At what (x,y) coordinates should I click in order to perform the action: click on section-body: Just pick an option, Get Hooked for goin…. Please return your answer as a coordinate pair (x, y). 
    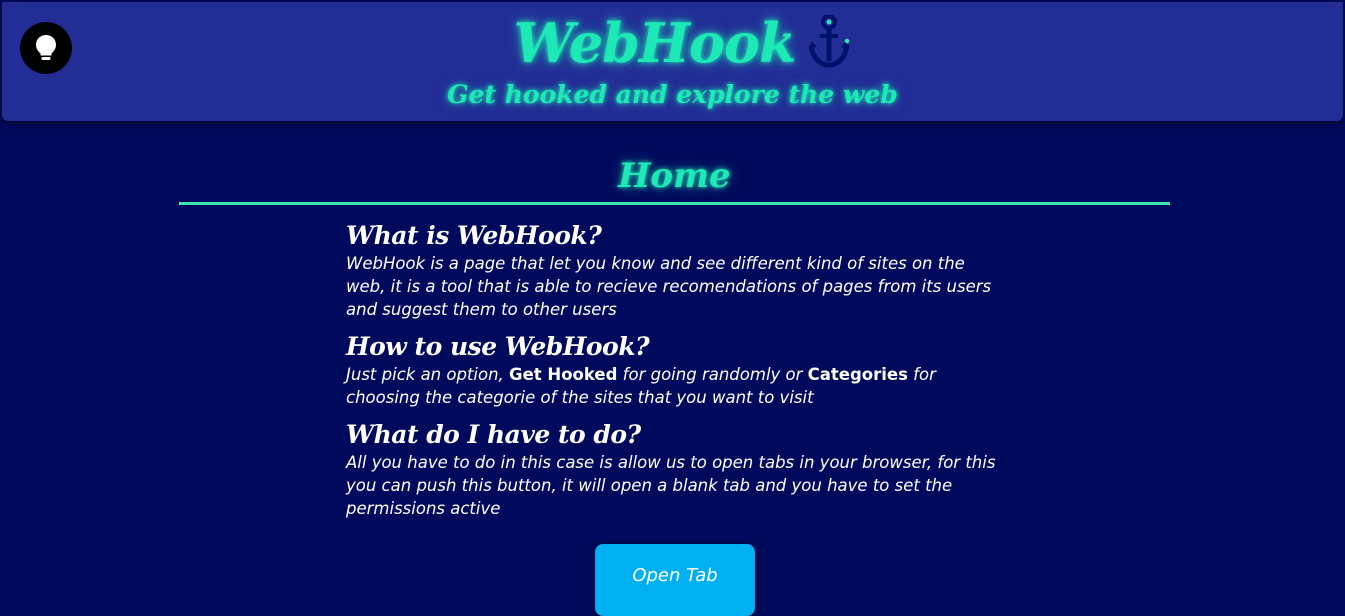
    Looking at the image, I should click on (676, 386).